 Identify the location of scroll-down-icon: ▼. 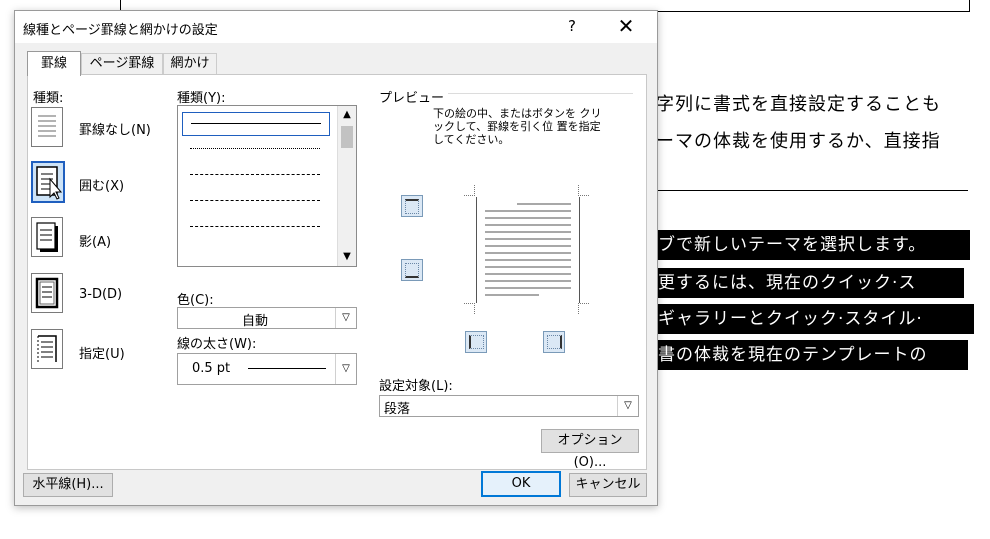
(347, 257).